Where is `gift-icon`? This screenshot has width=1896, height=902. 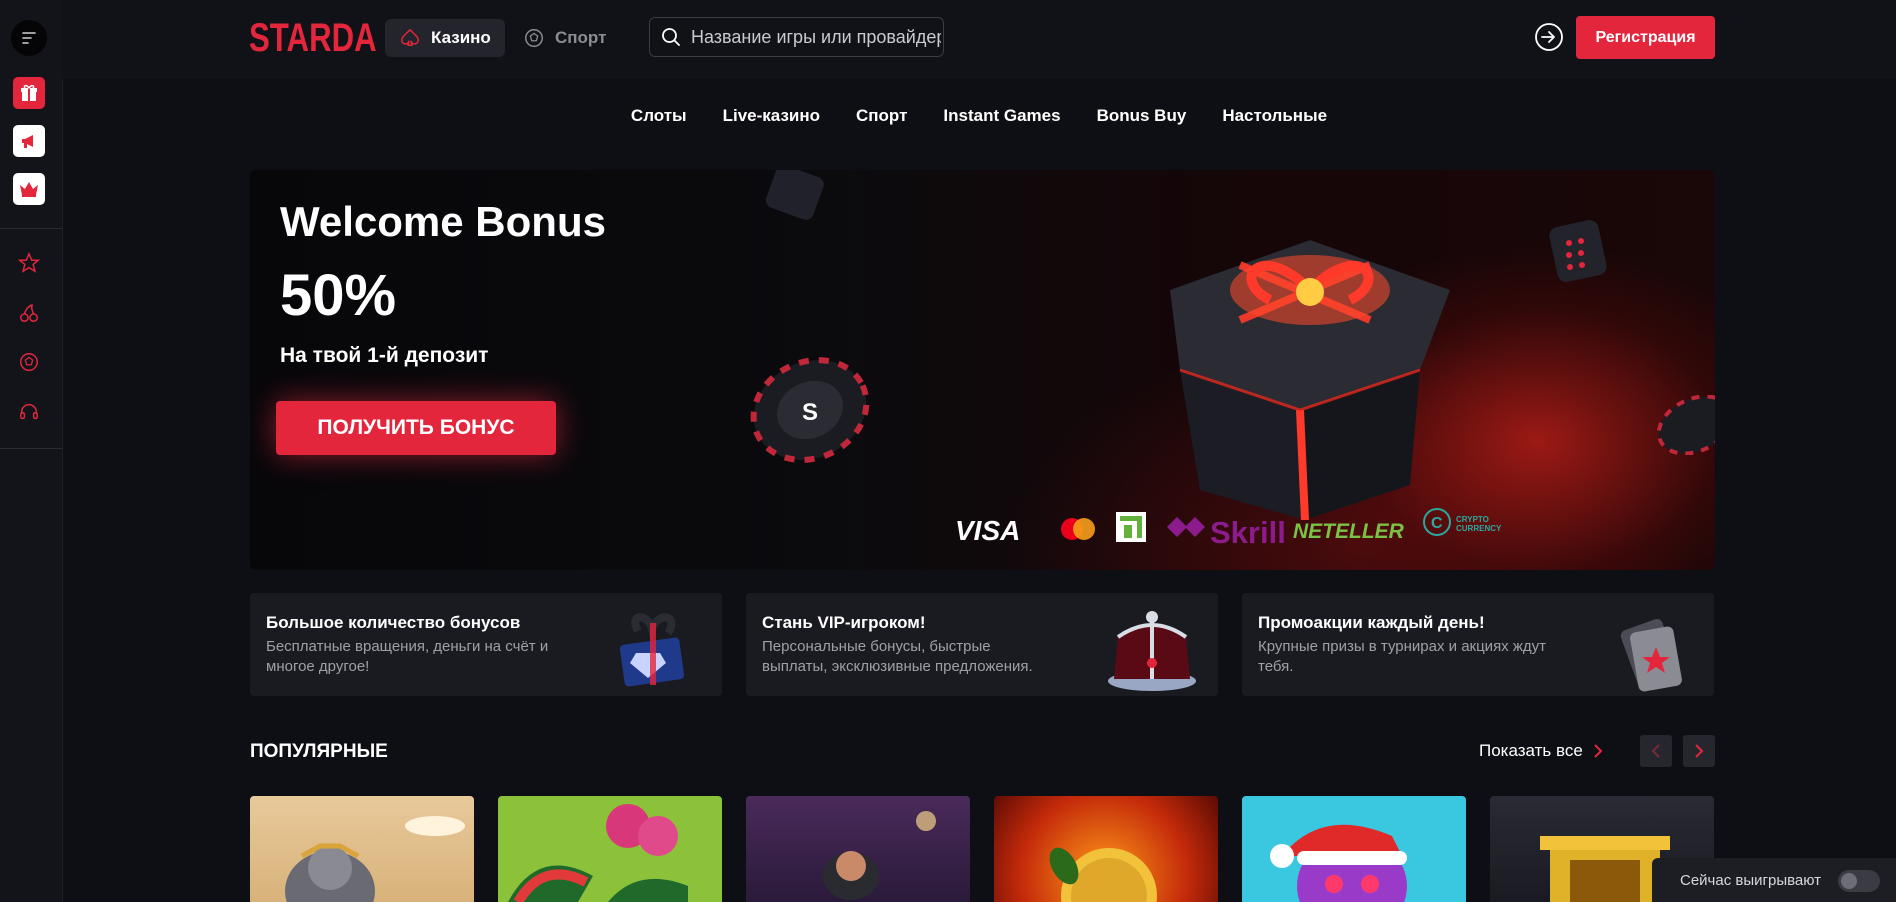 gift-icon is located at coordinates (29, 93).